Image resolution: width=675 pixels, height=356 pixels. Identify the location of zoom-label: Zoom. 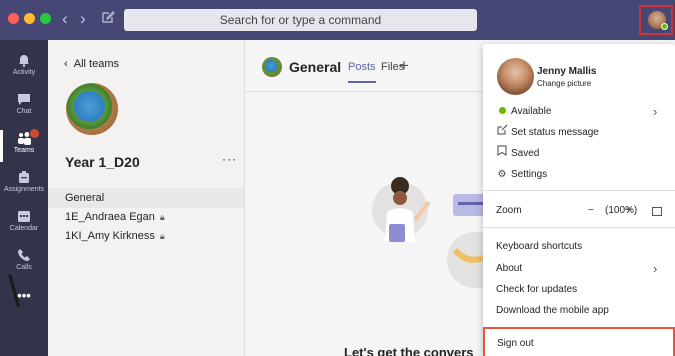
(509, 210).